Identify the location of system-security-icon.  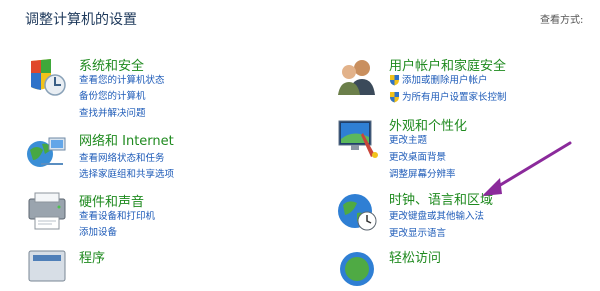
(48, 77).